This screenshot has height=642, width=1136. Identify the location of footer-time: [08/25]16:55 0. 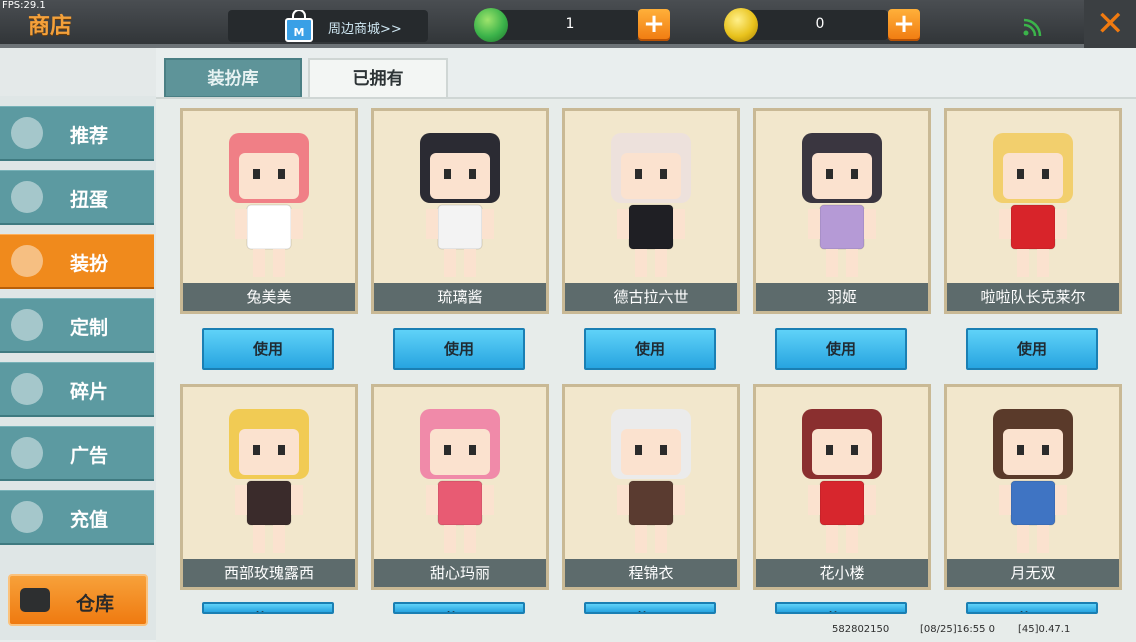
(957, 629).